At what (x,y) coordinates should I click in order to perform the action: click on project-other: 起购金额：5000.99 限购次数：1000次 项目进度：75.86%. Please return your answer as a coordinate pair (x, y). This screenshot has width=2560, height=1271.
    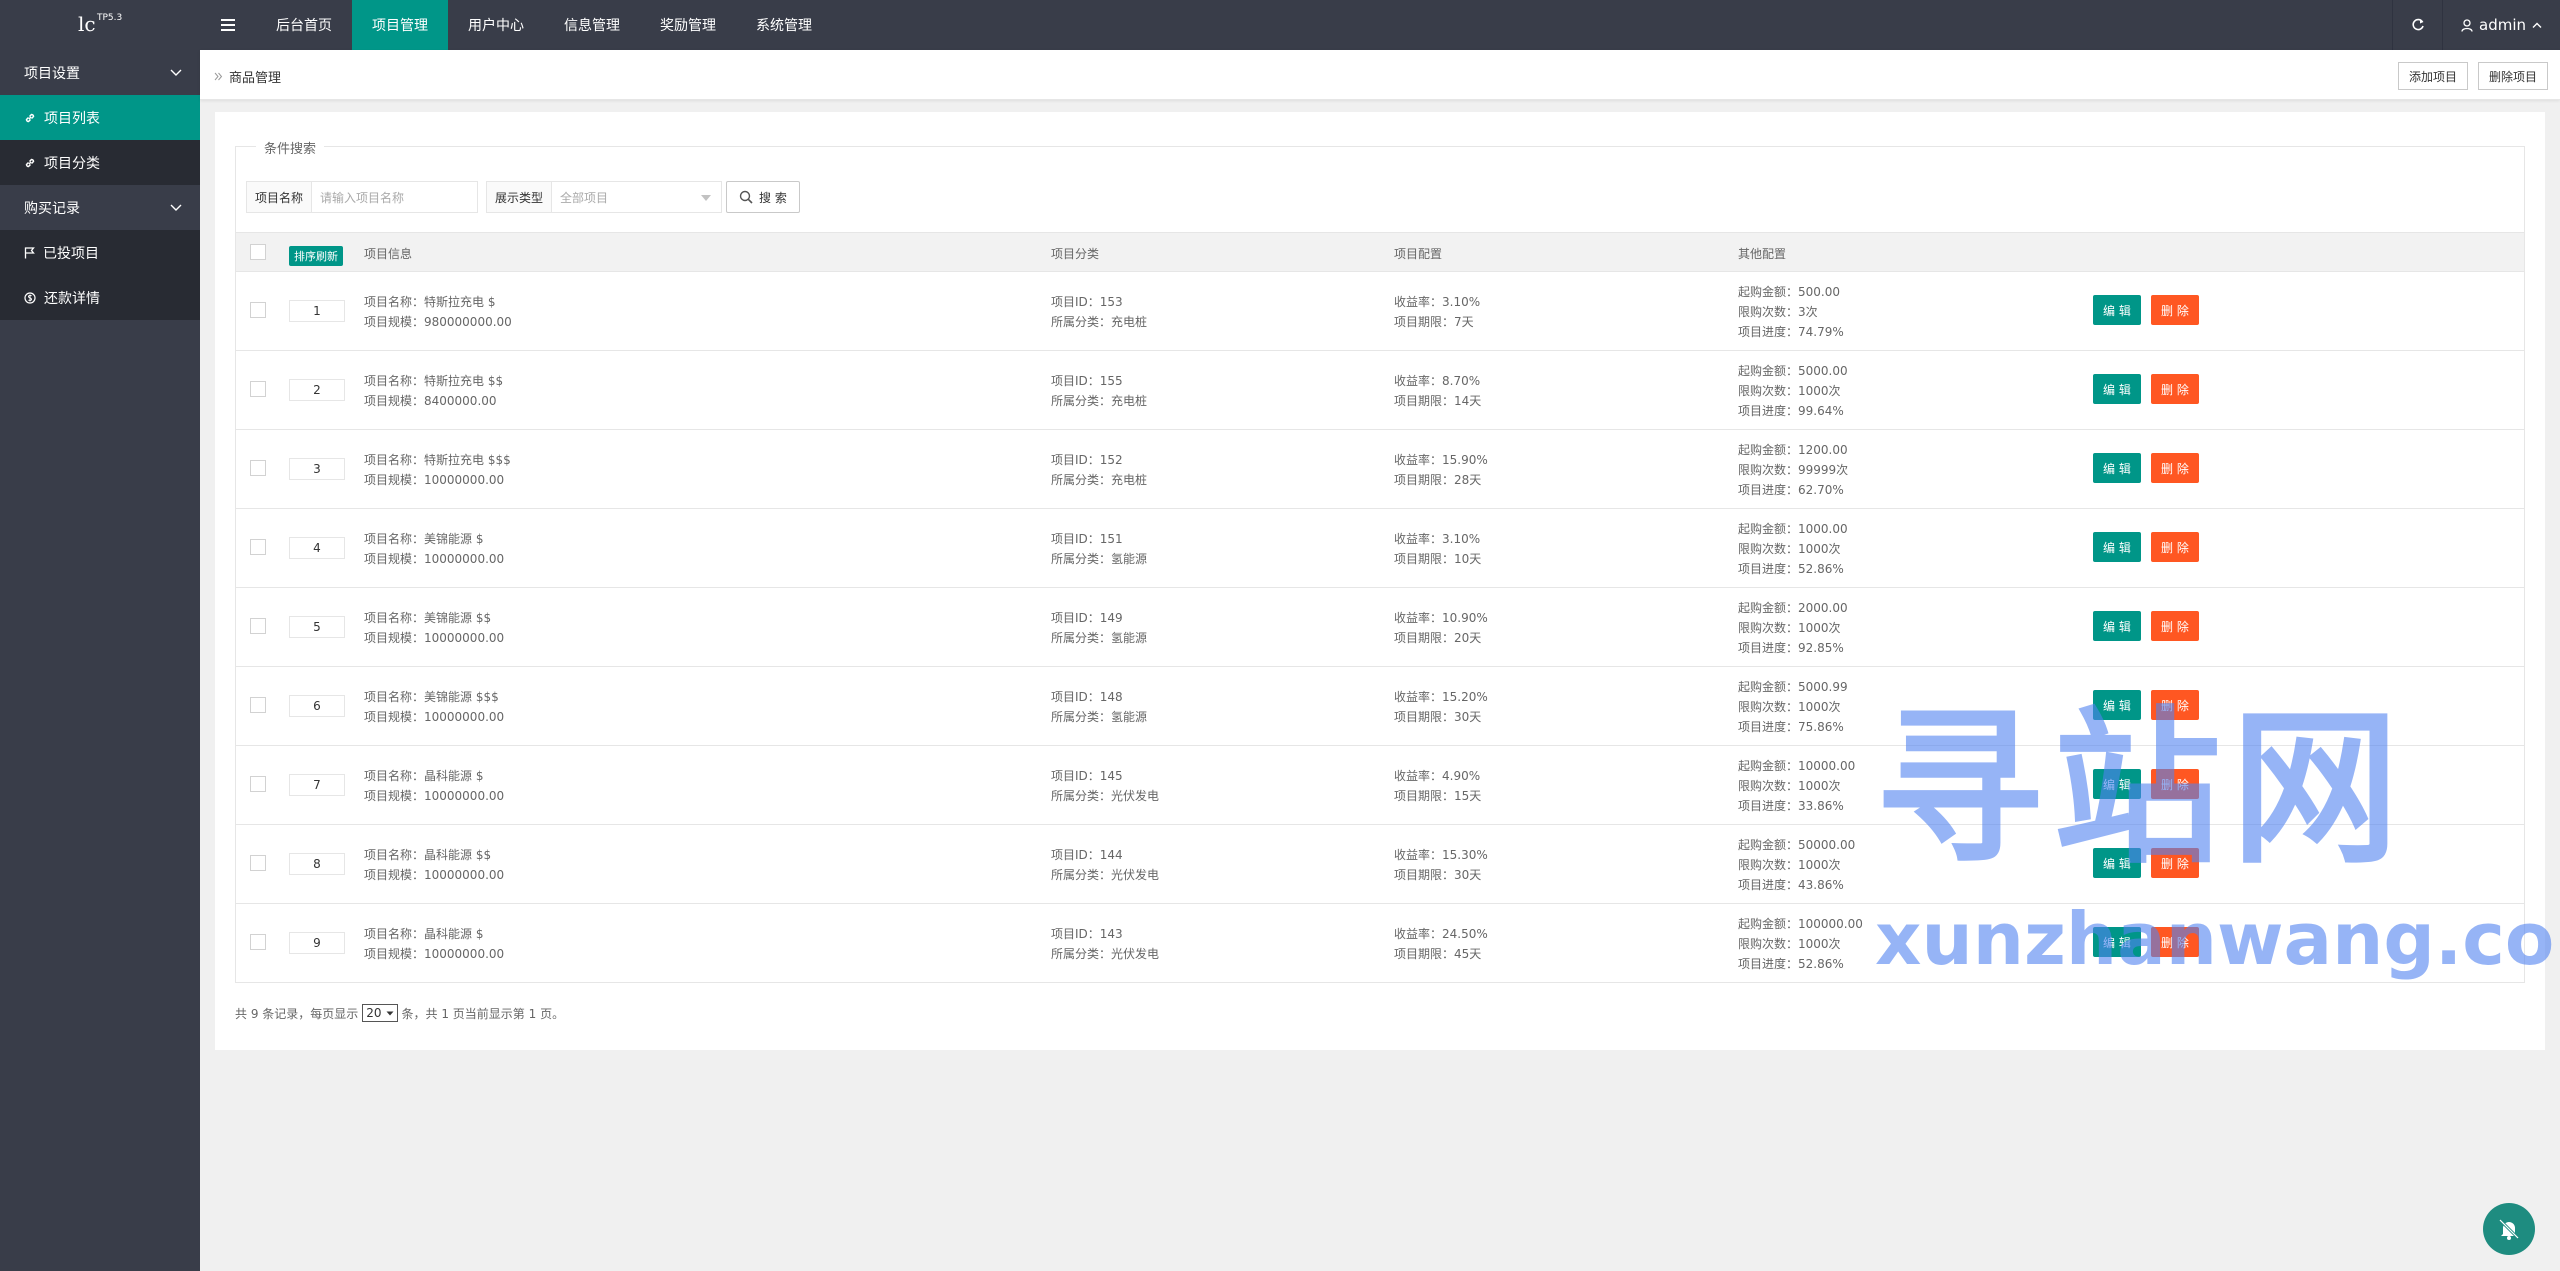
    Looking at the image, I should click on (1793, 707).